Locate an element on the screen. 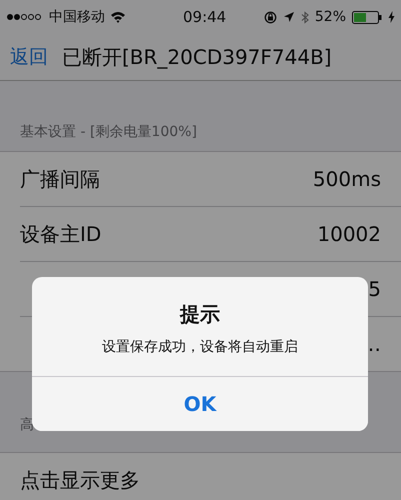 This screenshot has width=401, height=500. location-icon is located at coordinates (288, 17).